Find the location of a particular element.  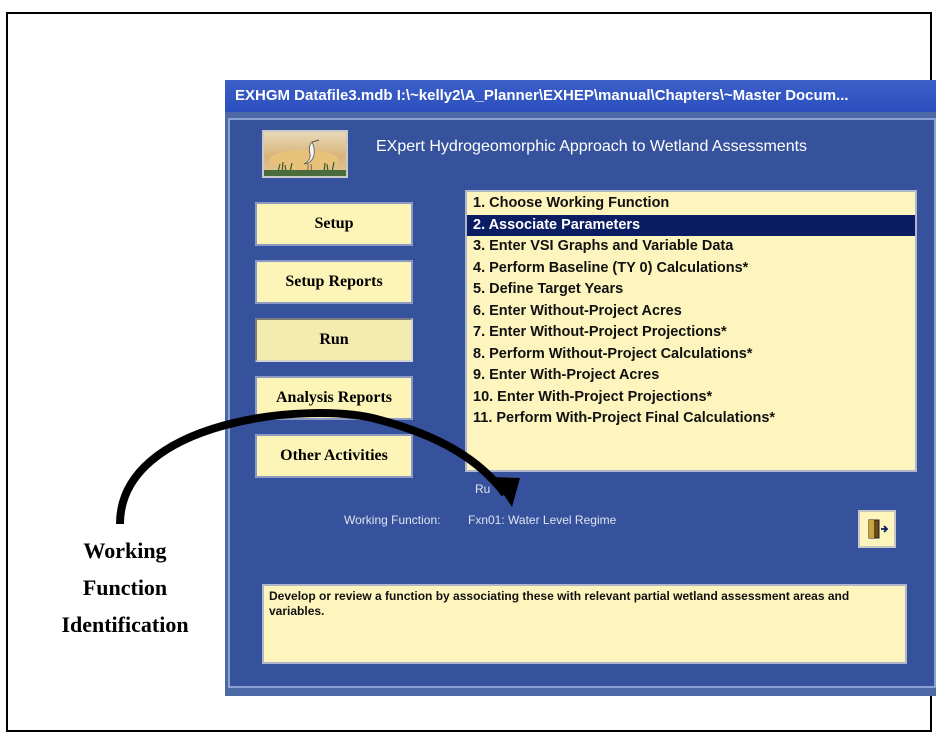

list-item: 5. Define Target Years is located at coordinates (691, 290).